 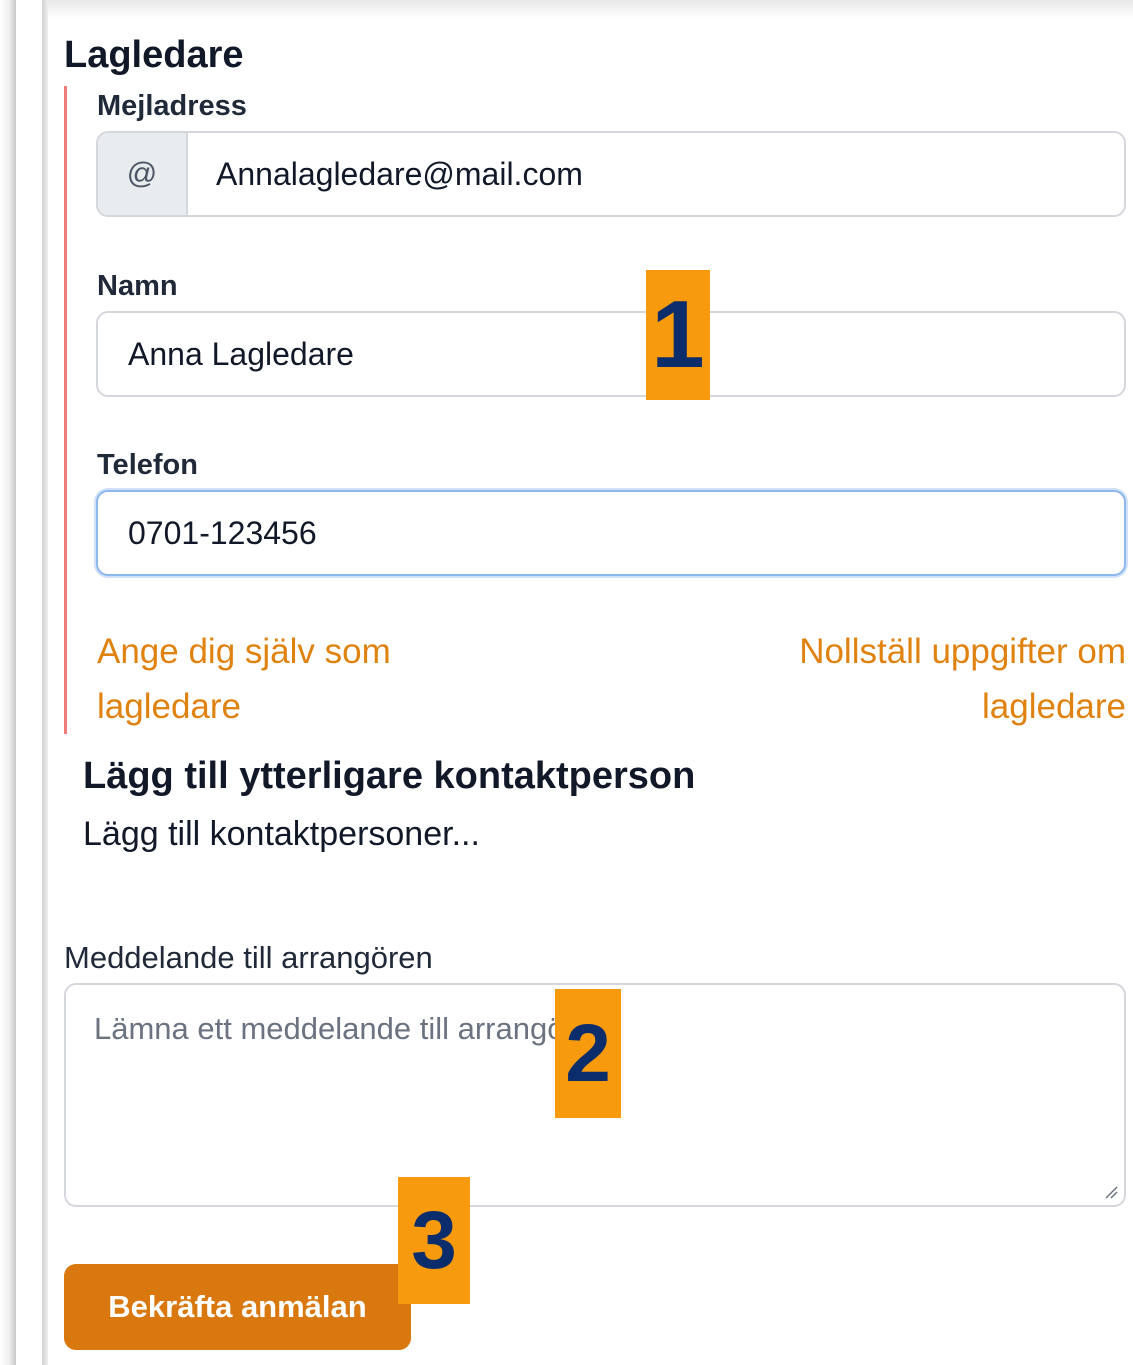 I want to click on left-panel-edge, so click(x=8, y=682).